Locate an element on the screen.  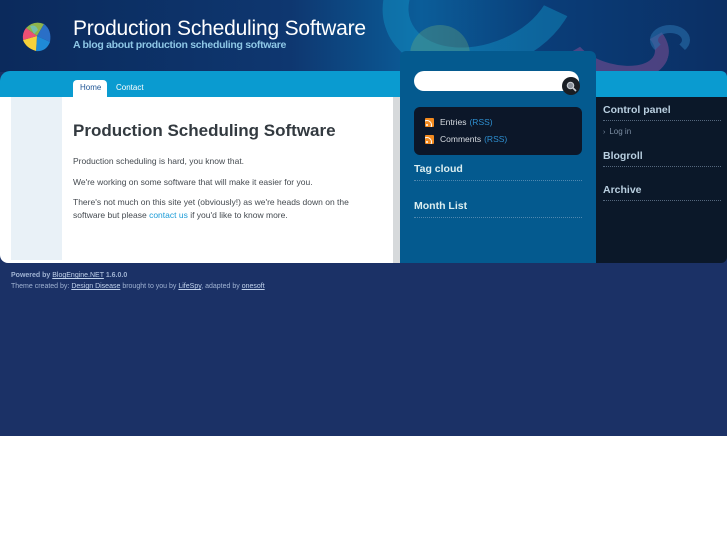
feed-comments: Comments (RSS) is located at coordinates (466, 139).